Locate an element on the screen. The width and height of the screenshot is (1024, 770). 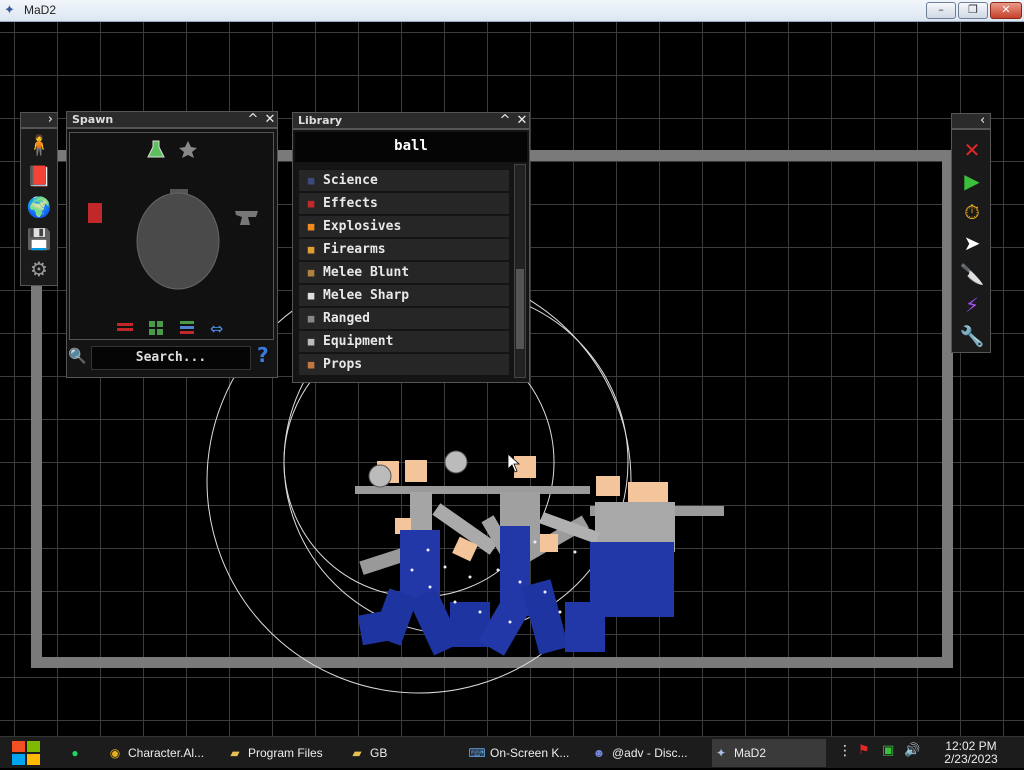
globe-icon: 🌍 is located at coordinates (39, 207).